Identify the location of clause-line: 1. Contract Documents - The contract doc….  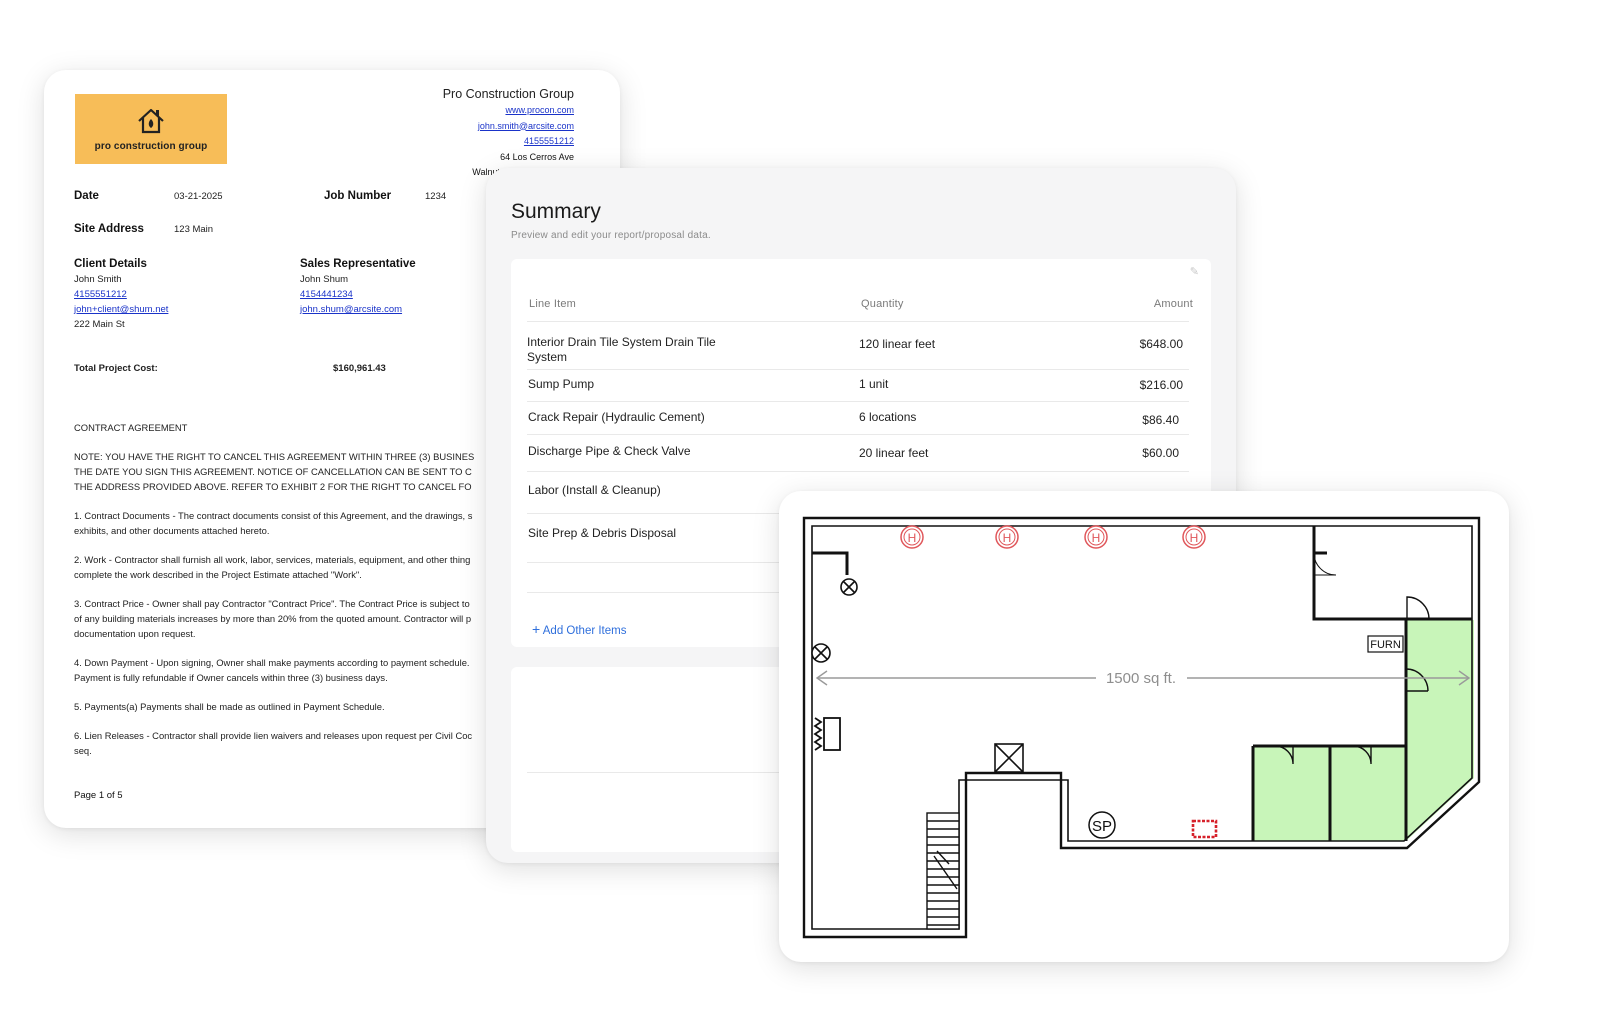
(273, 515).